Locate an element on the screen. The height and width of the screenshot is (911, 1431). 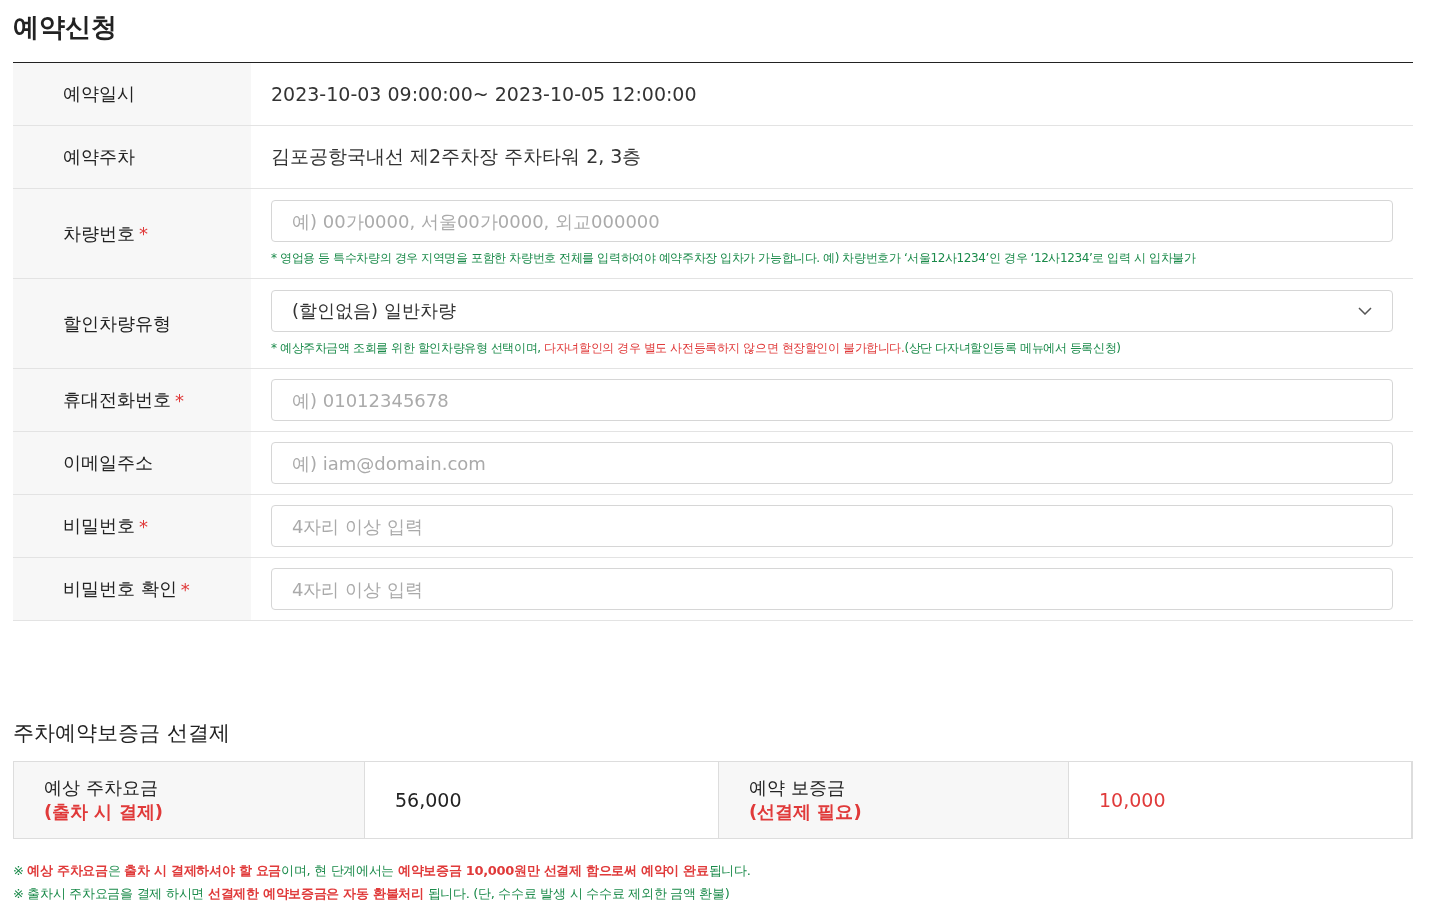
form-label: 예약주차 is located at coordinates (132, 157).